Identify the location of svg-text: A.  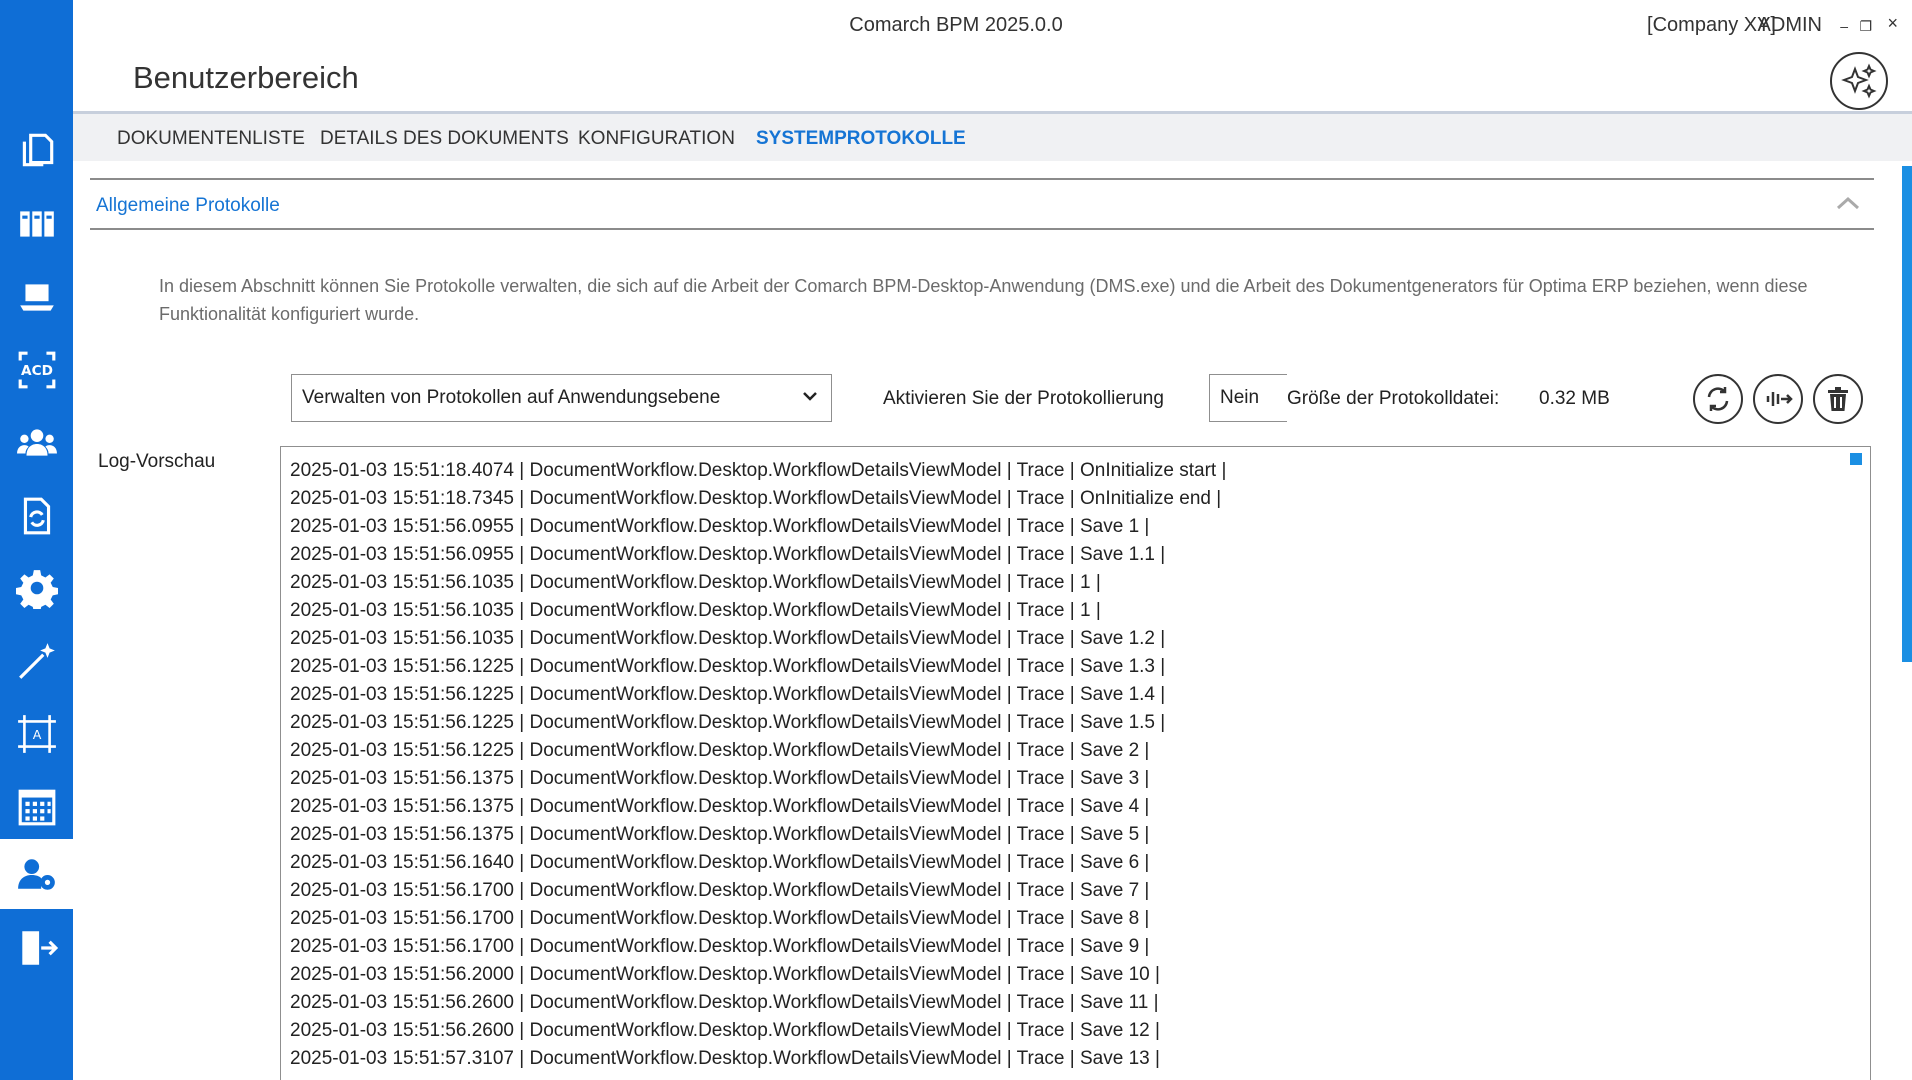
(36, 734).